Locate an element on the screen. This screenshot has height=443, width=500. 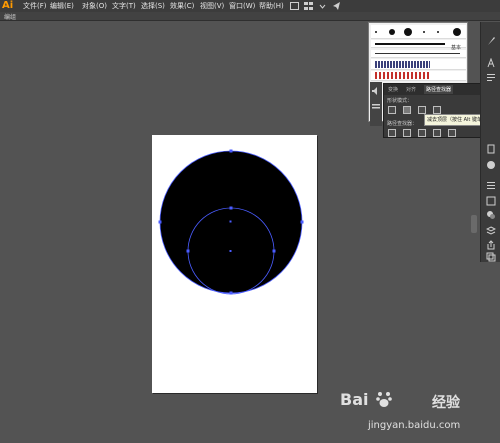
right-panel-dock is located at coordinates (490, 142).